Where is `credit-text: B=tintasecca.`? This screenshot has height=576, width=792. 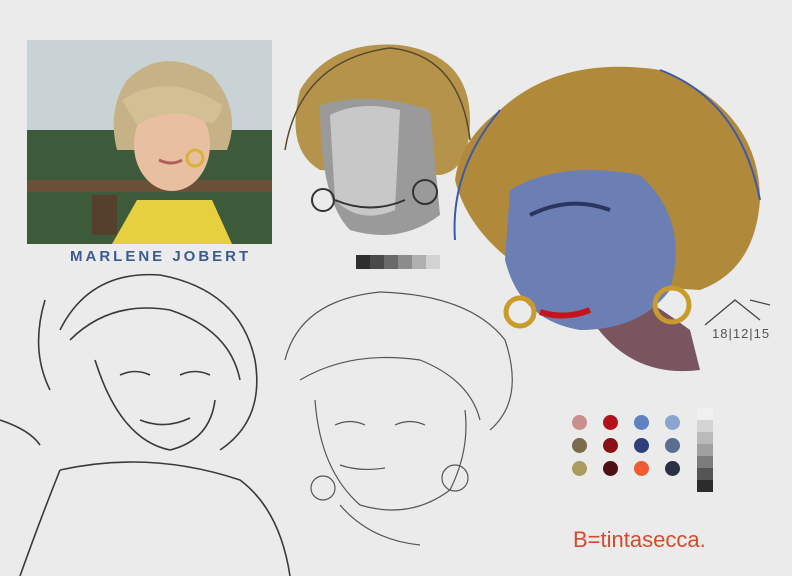
credit-text: B=tintasecca. is located at coordinates (639, 539).